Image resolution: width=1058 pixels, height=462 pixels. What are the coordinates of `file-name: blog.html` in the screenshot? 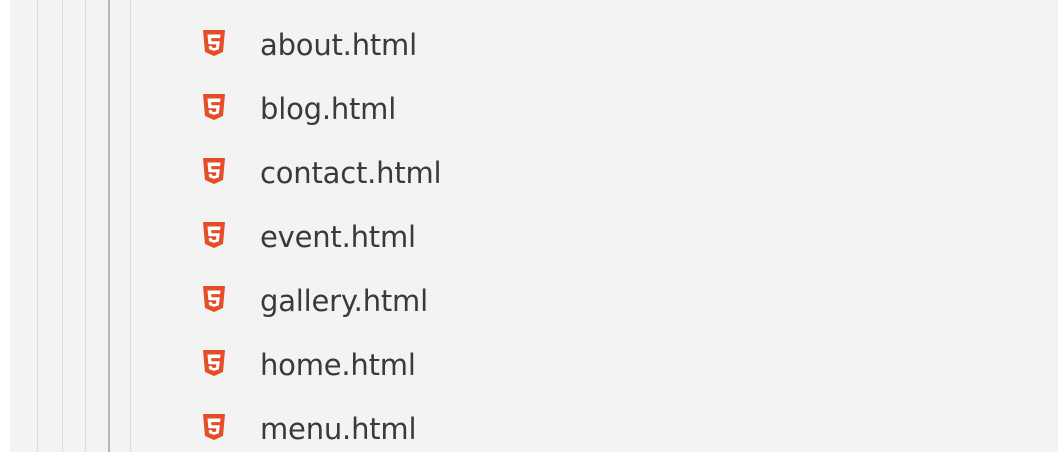 It's located at (328, 109).